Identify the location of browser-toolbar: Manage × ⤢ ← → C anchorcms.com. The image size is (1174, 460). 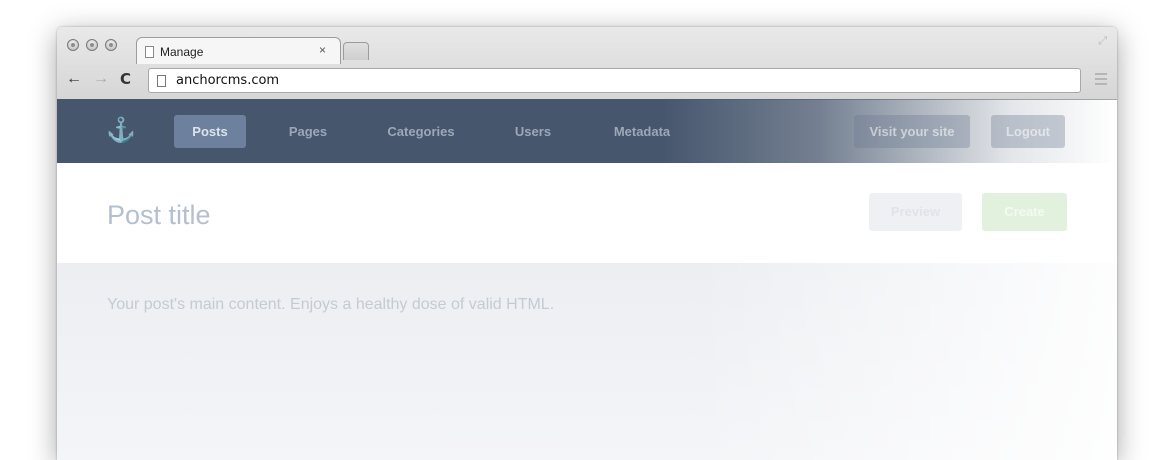
(587, 63).